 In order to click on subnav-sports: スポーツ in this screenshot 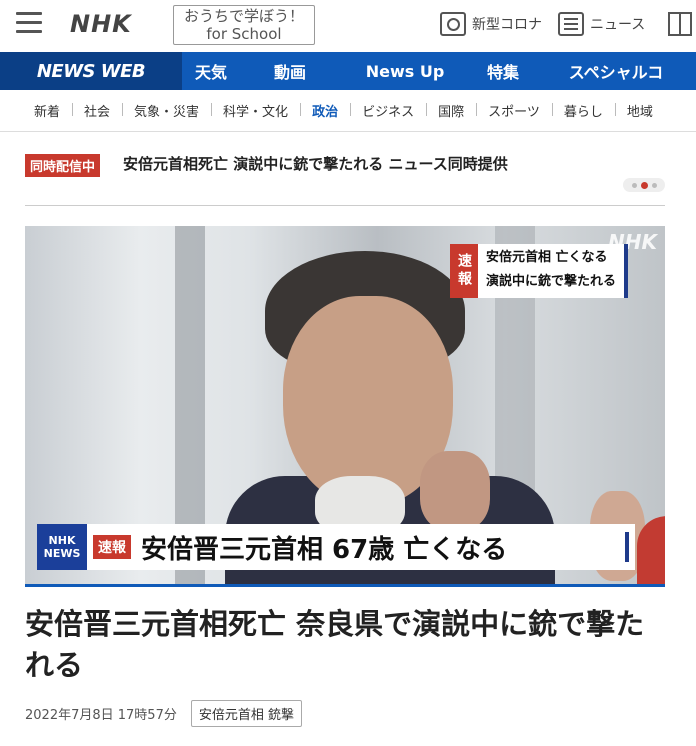, I will do `click(514, 110)`.